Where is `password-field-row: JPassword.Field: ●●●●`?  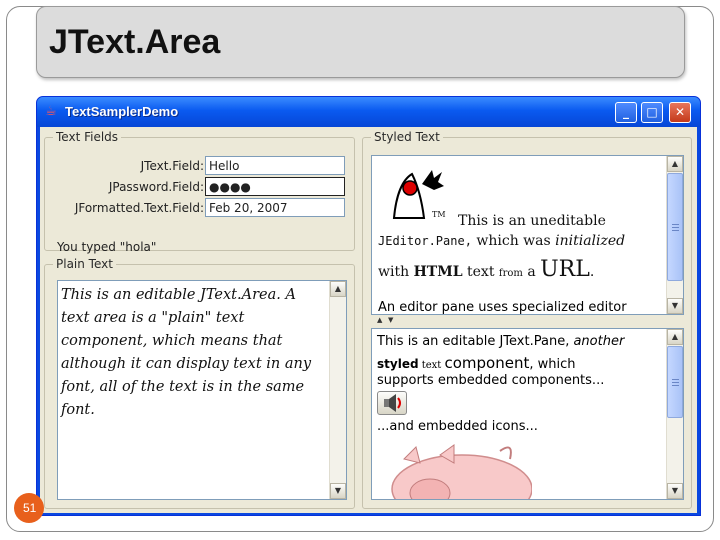 password-field-row: JPassword.Field: ●●●● is located at coordinates (200, 187).